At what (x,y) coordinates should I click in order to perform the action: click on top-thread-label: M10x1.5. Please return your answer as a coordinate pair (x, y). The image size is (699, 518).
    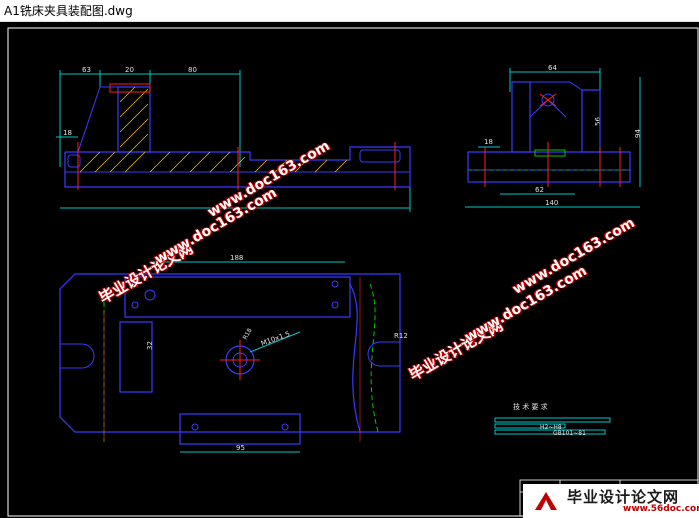
    Looking at the image, I should click on (275, 339).